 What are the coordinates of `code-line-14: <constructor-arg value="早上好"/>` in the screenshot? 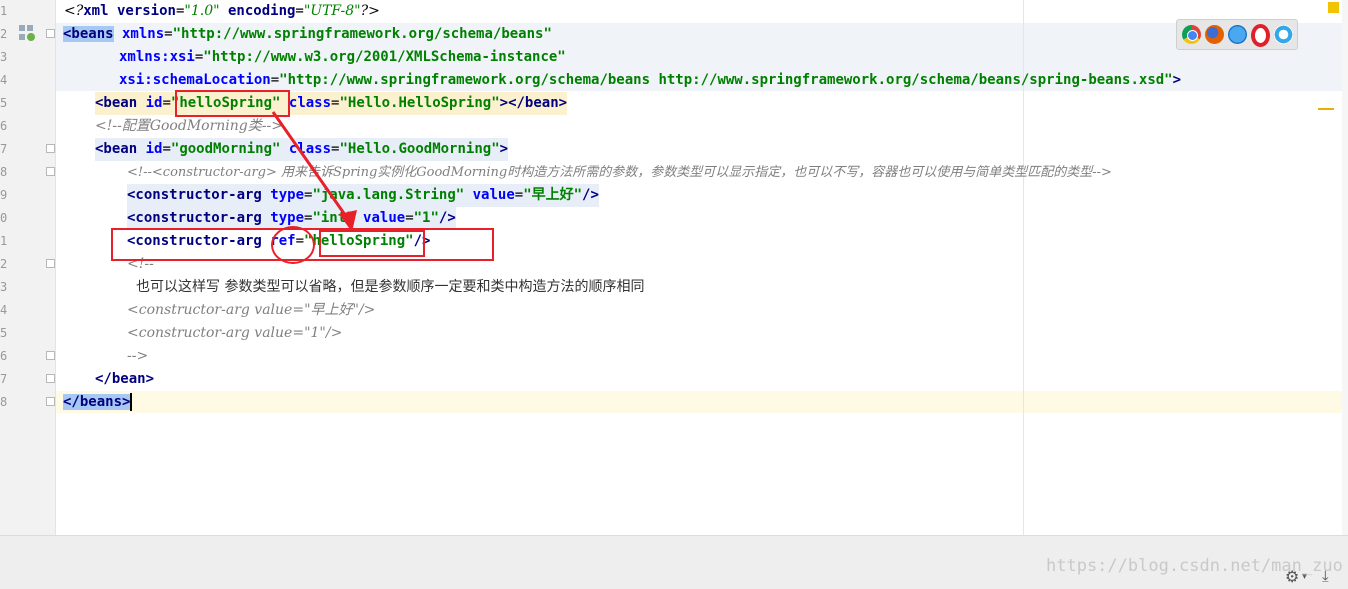 It's located at (251, 310).